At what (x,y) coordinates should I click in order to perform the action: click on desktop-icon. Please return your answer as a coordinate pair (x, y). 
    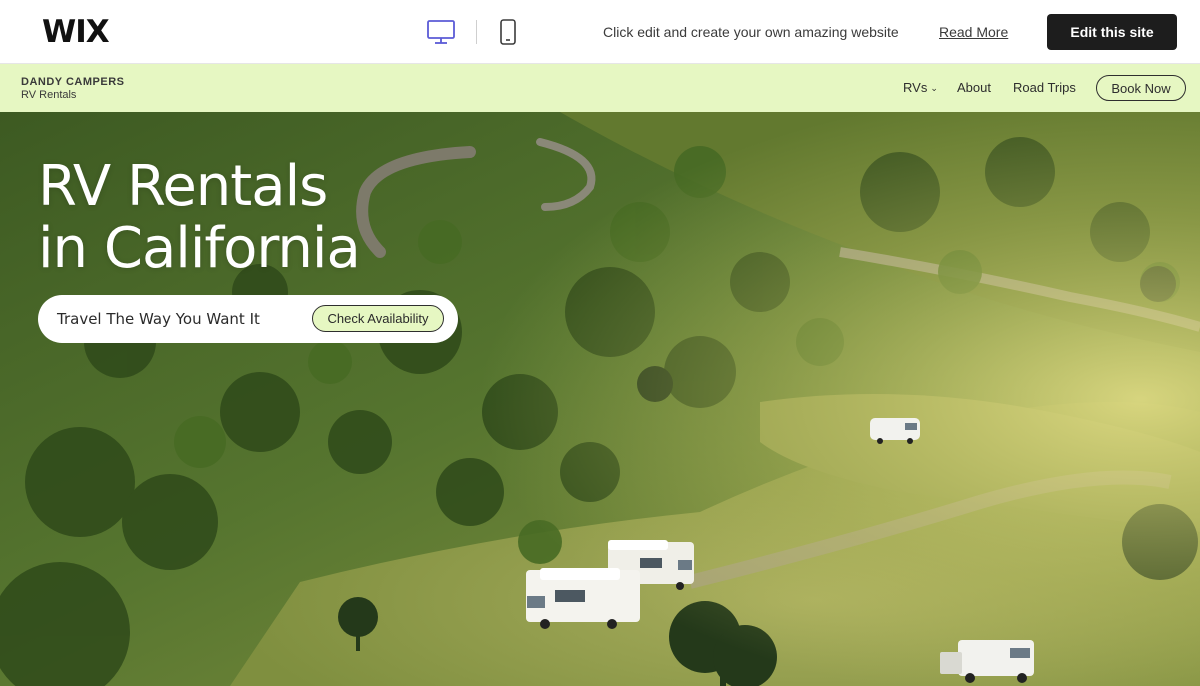
    Looking at the image, I should click on (441, 32).